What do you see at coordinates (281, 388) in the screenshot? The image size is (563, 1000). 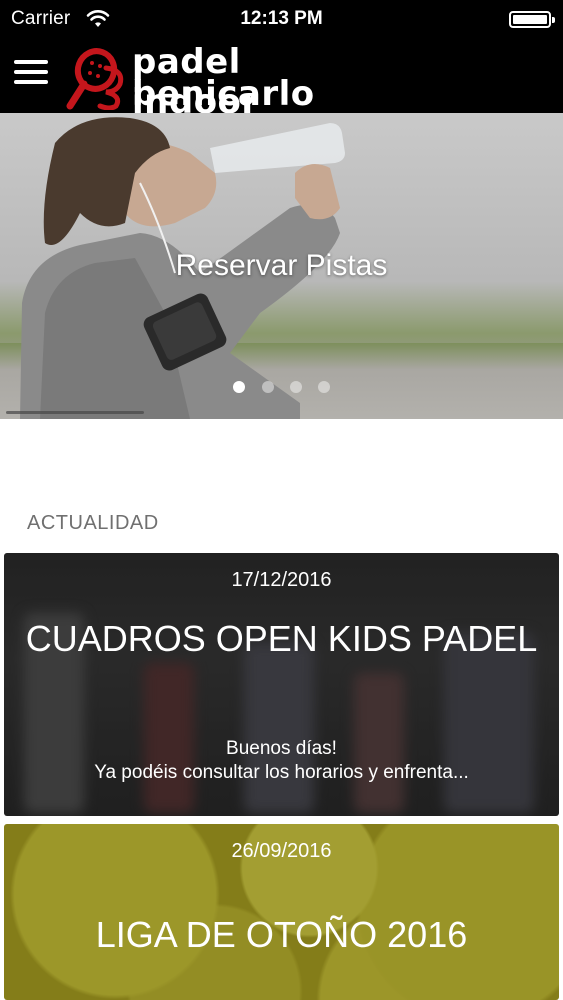 I see `carousel-pagination` at bounding box center [281, 388].